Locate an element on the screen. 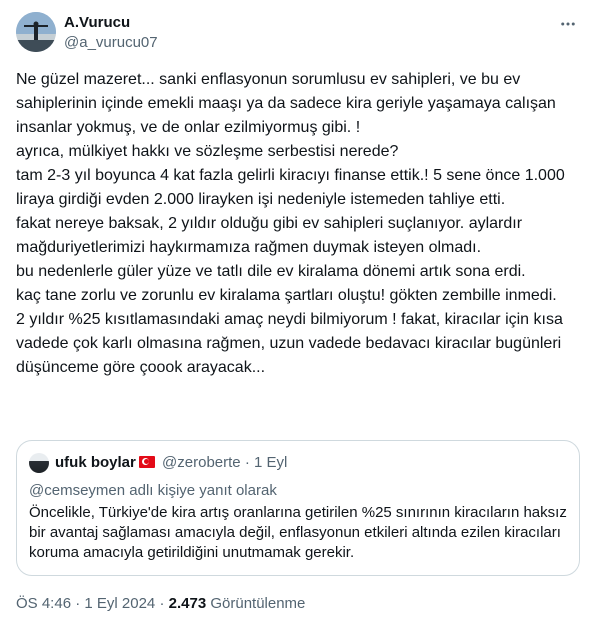 This screenshot has height=633, width=596. avatar-image is located at coordinates (36, 32).